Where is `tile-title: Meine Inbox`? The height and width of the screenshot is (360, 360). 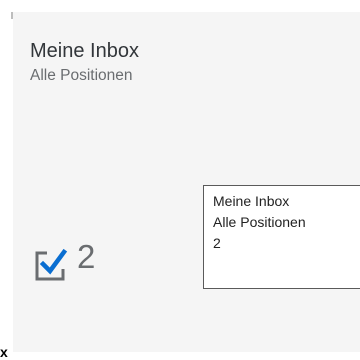 tile-title: Meine Inbox is located at coordinates (84, 51).